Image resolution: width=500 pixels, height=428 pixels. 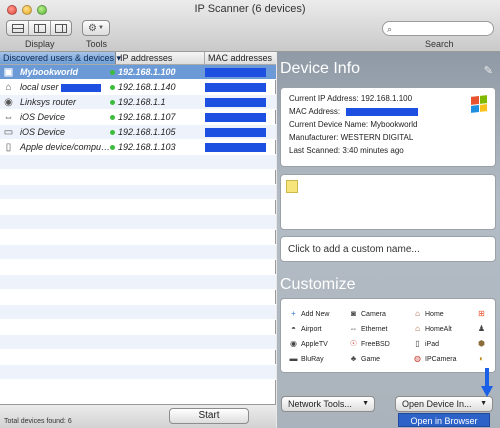 I want to click on device-ip: 192.168.1.107, so click(x=147, y=117).